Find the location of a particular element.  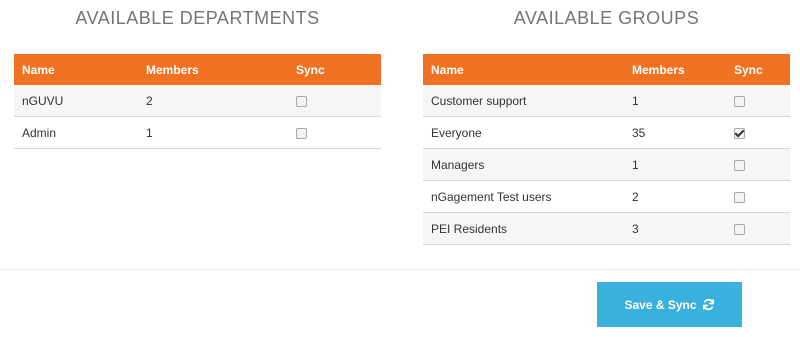

departments-header-members: Members is located at coordinates (219, 70).